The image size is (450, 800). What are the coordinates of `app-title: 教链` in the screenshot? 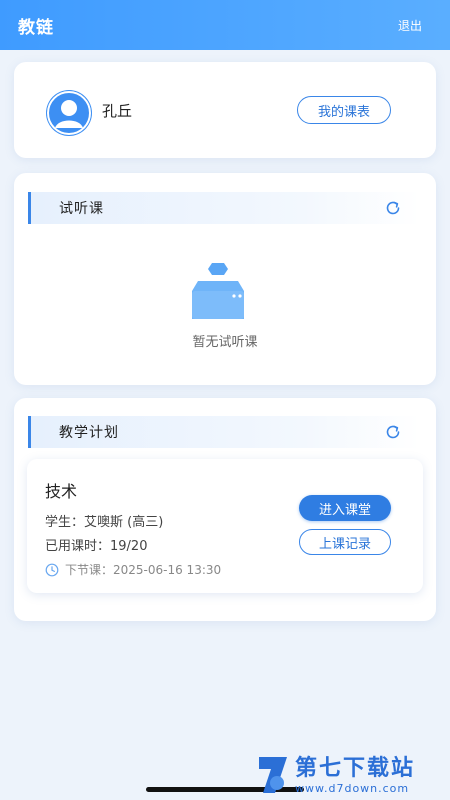 It's located at (36, 27).